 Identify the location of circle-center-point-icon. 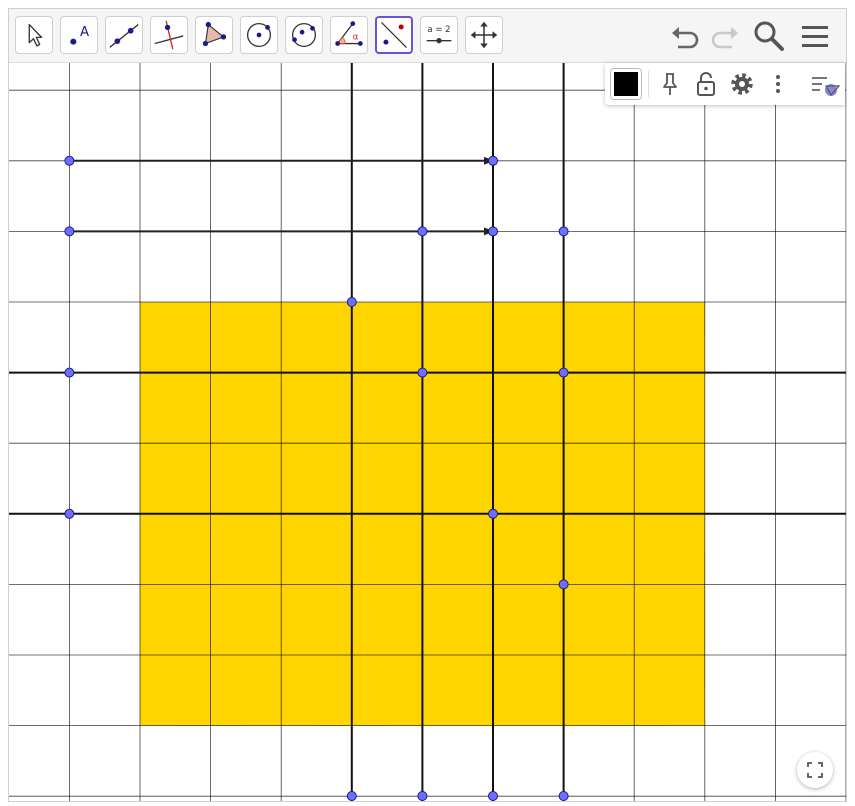
(259, 35).